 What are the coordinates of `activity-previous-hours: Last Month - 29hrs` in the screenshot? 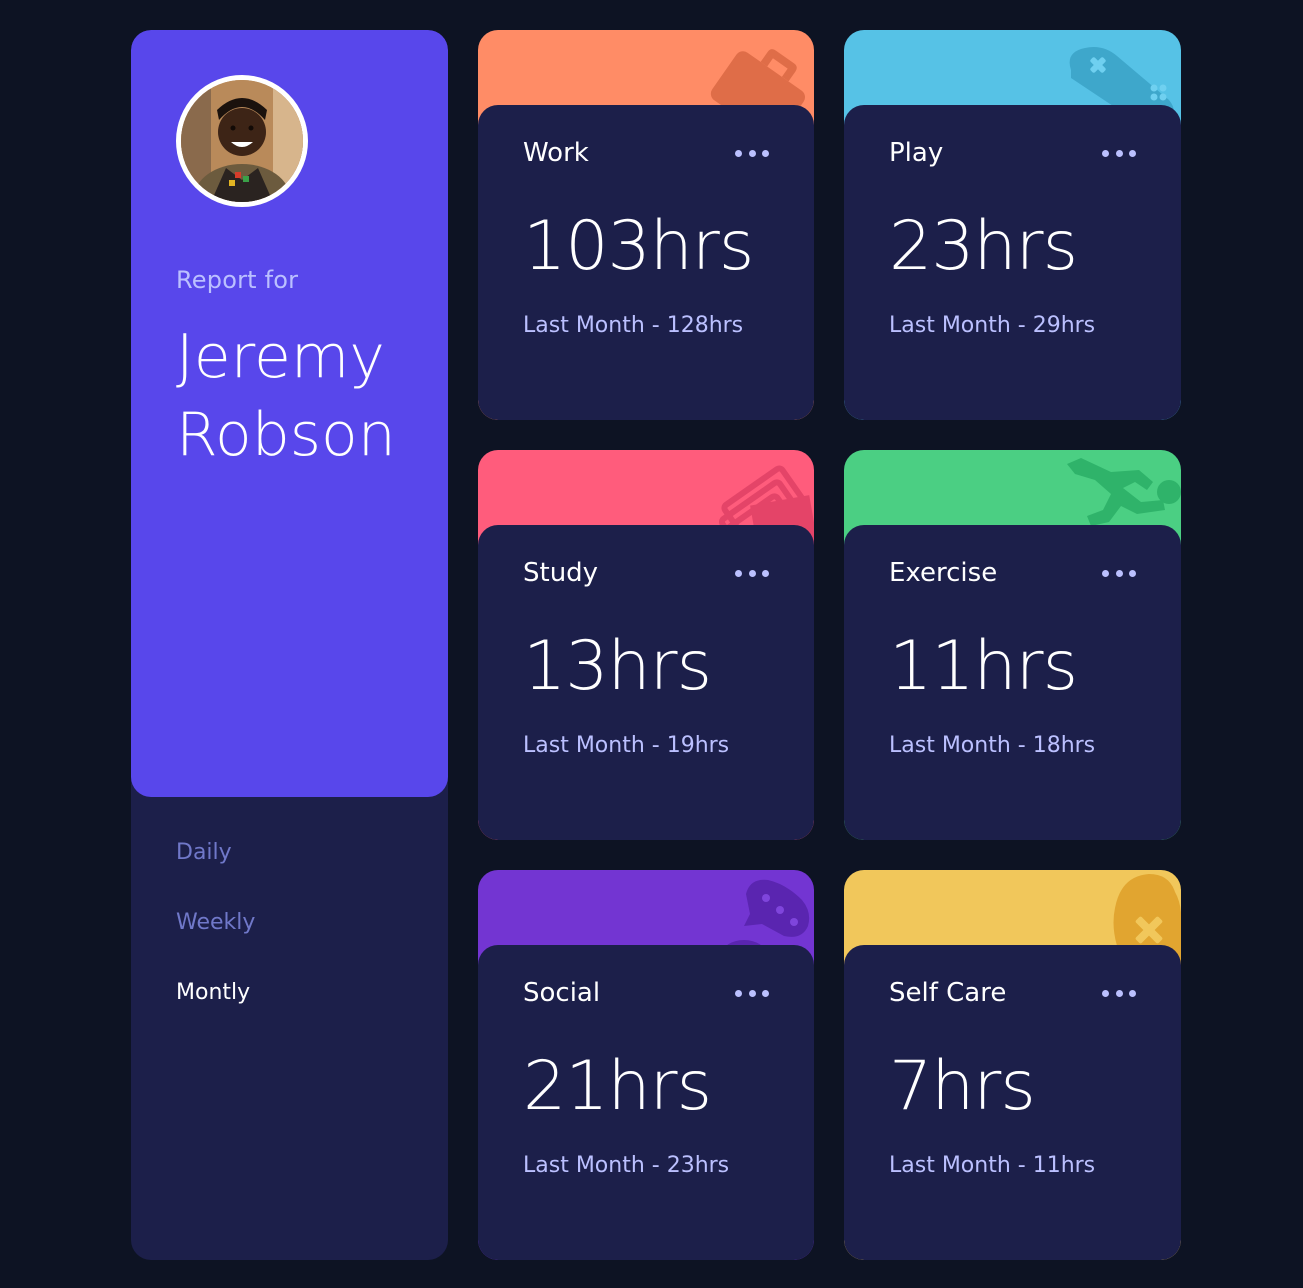 It's located at (992, 325).